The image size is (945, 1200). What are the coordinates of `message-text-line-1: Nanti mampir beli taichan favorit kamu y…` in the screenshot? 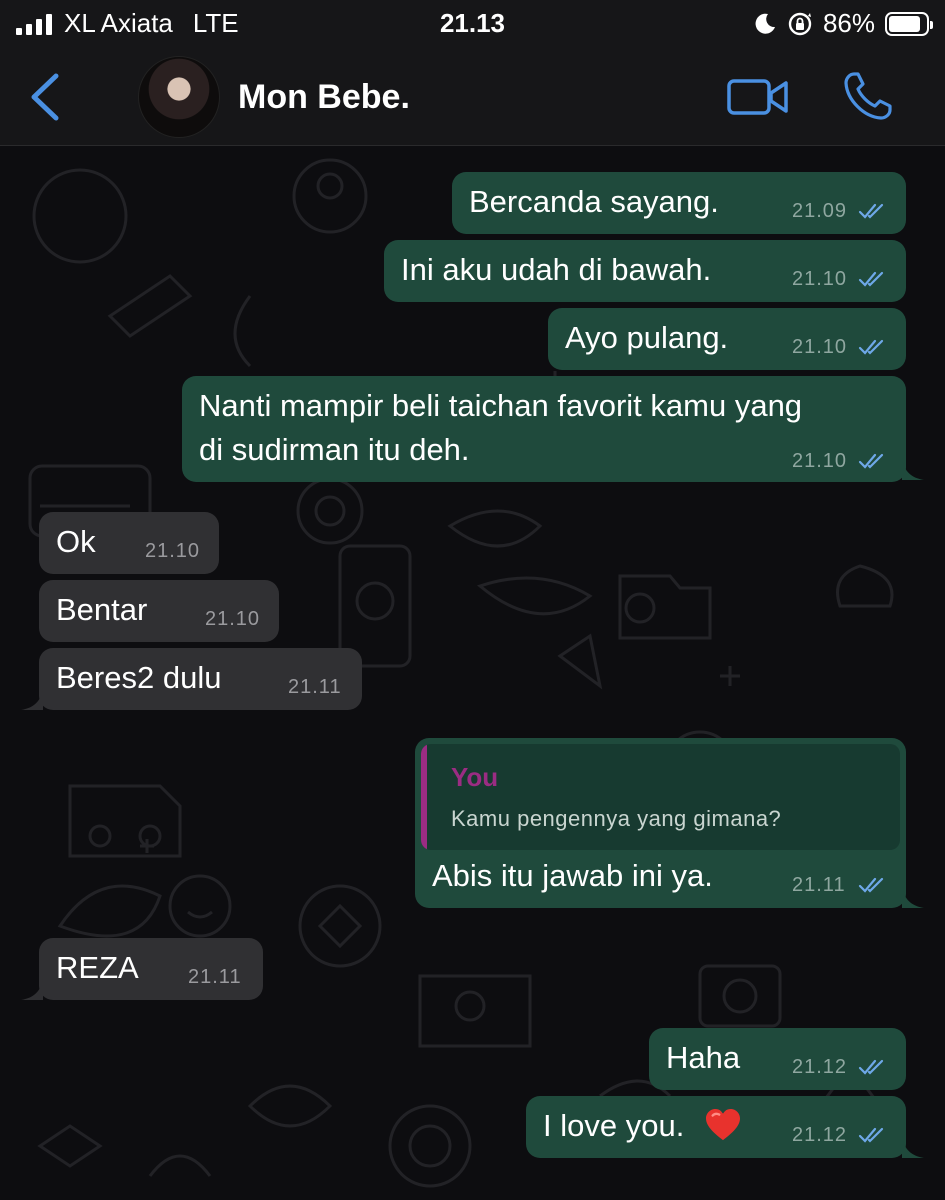 It's located at (501, 405).